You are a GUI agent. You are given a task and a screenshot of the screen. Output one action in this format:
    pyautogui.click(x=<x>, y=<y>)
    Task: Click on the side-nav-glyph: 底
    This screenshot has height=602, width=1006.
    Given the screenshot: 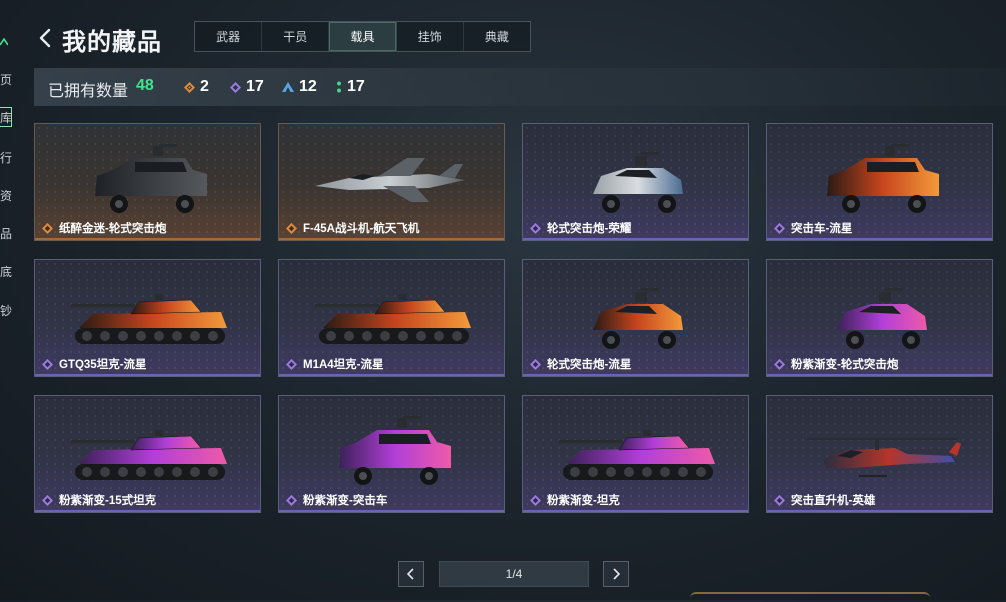 What is the action you would take?
    pyautogui.click(x=6, y=272)
    